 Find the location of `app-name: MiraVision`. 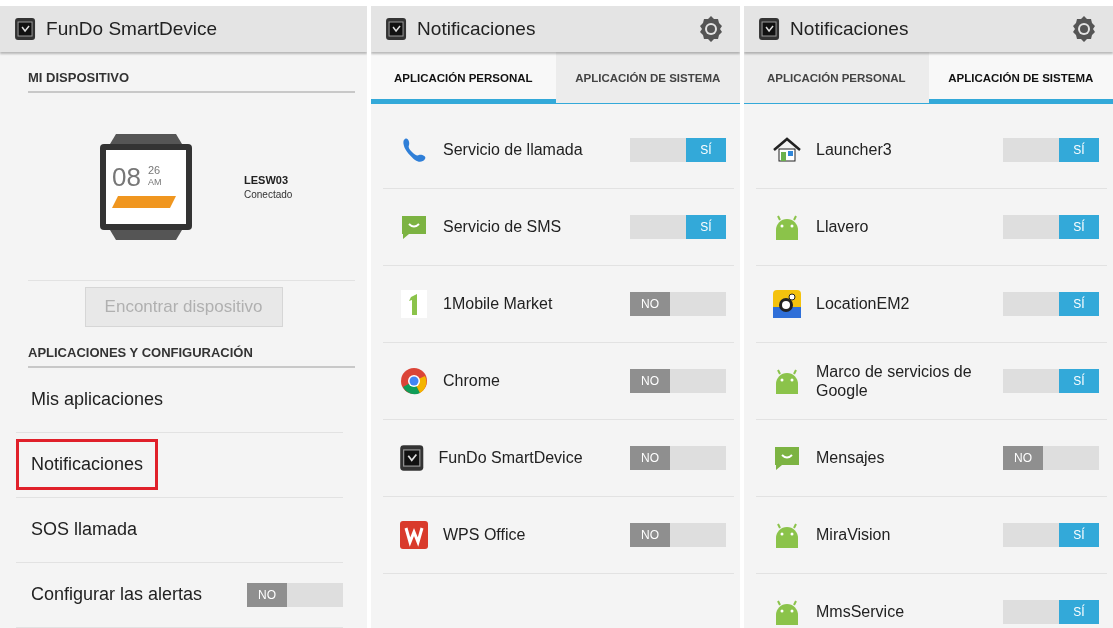

app-name: MiraVision is located at coordinates (854, 535).